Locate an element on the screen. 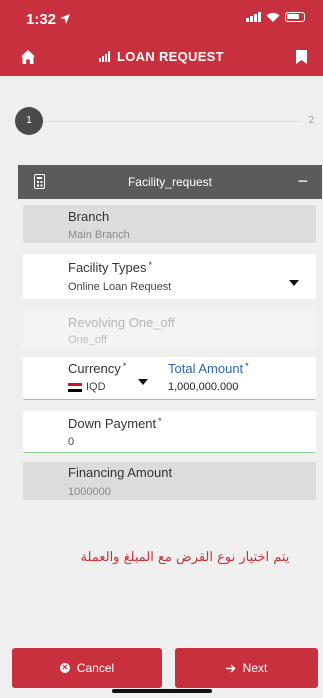  status-icons is located at coordinates (275, 17).